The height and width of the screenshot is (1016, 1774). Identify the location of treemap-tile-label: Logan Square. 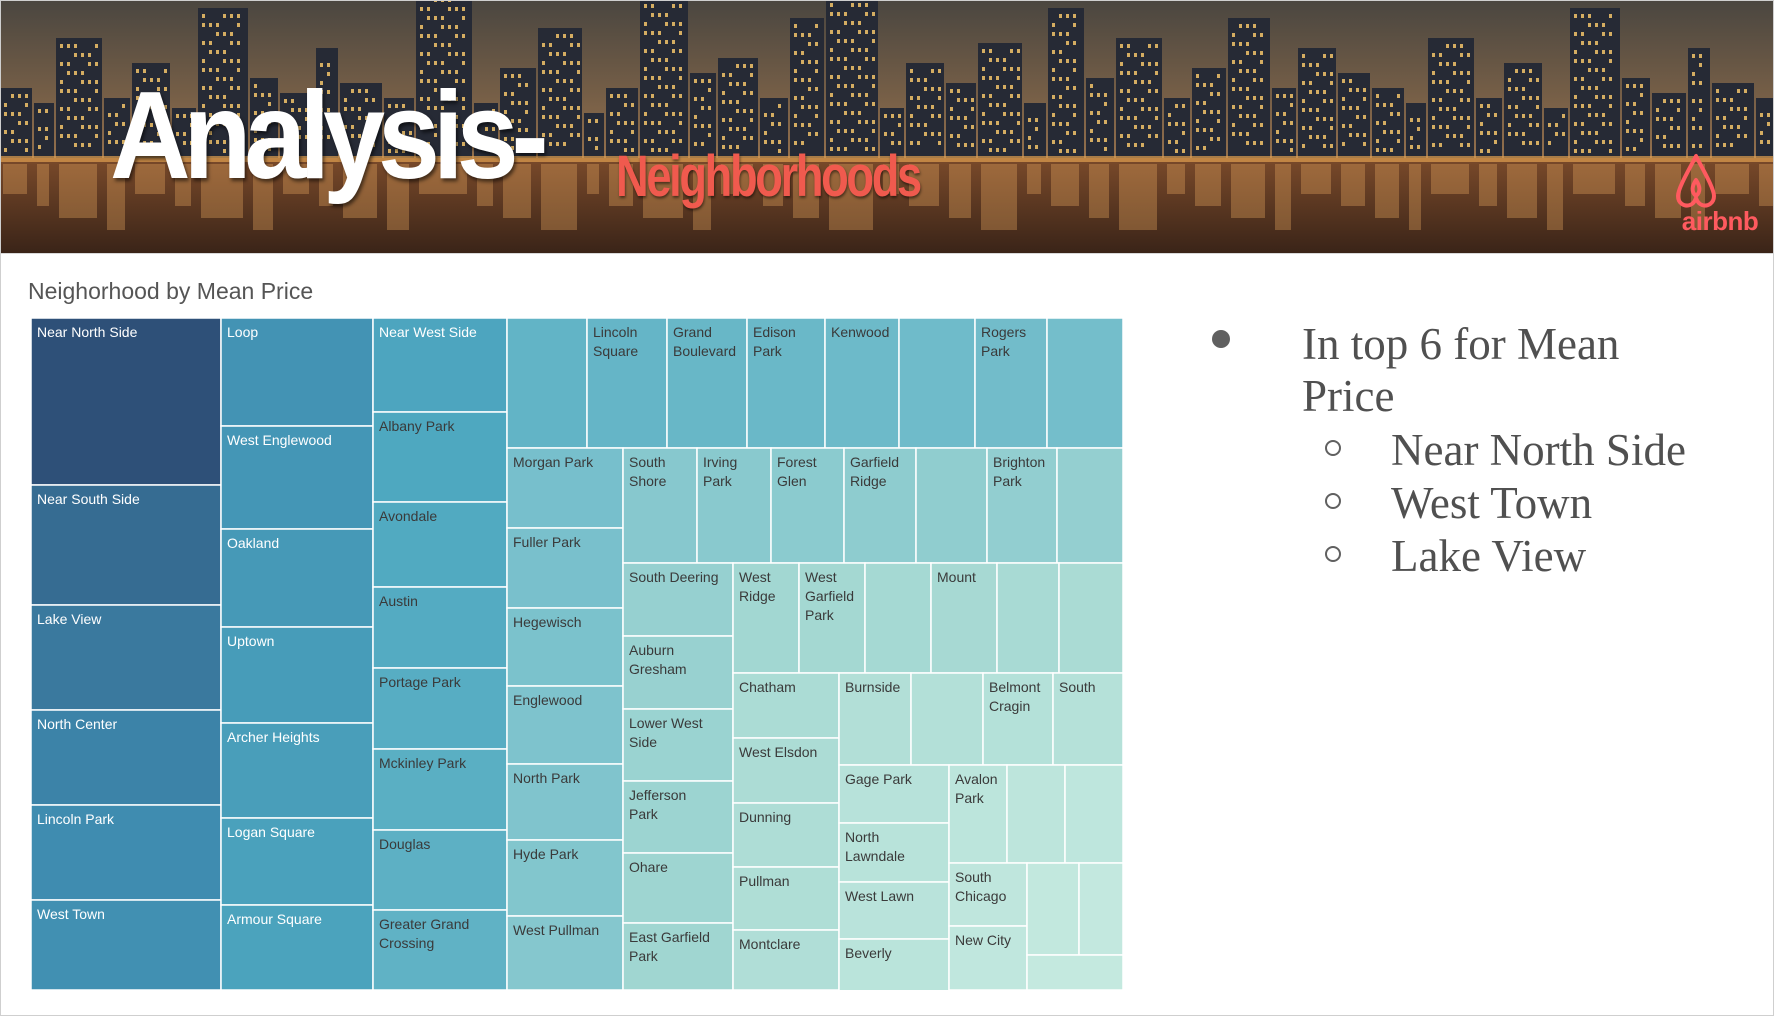
(271, 832).